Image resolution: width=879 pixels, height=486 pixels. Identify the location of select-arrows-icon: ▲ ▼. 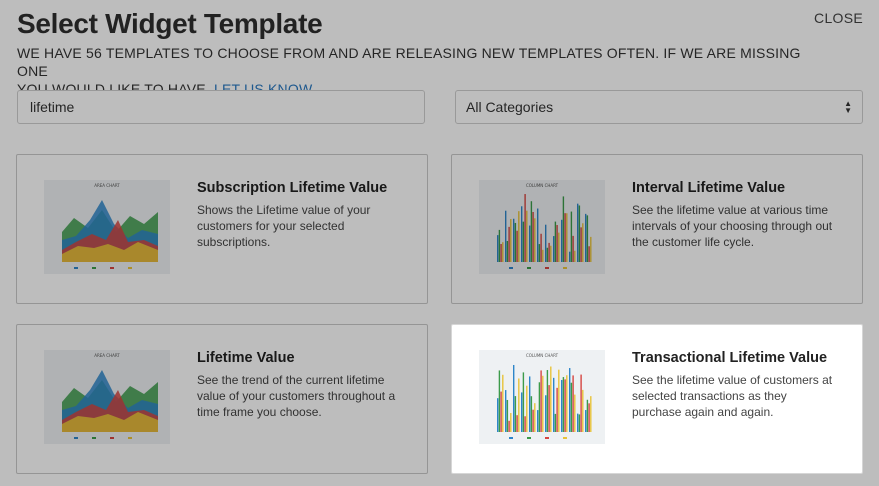
(848, 107).